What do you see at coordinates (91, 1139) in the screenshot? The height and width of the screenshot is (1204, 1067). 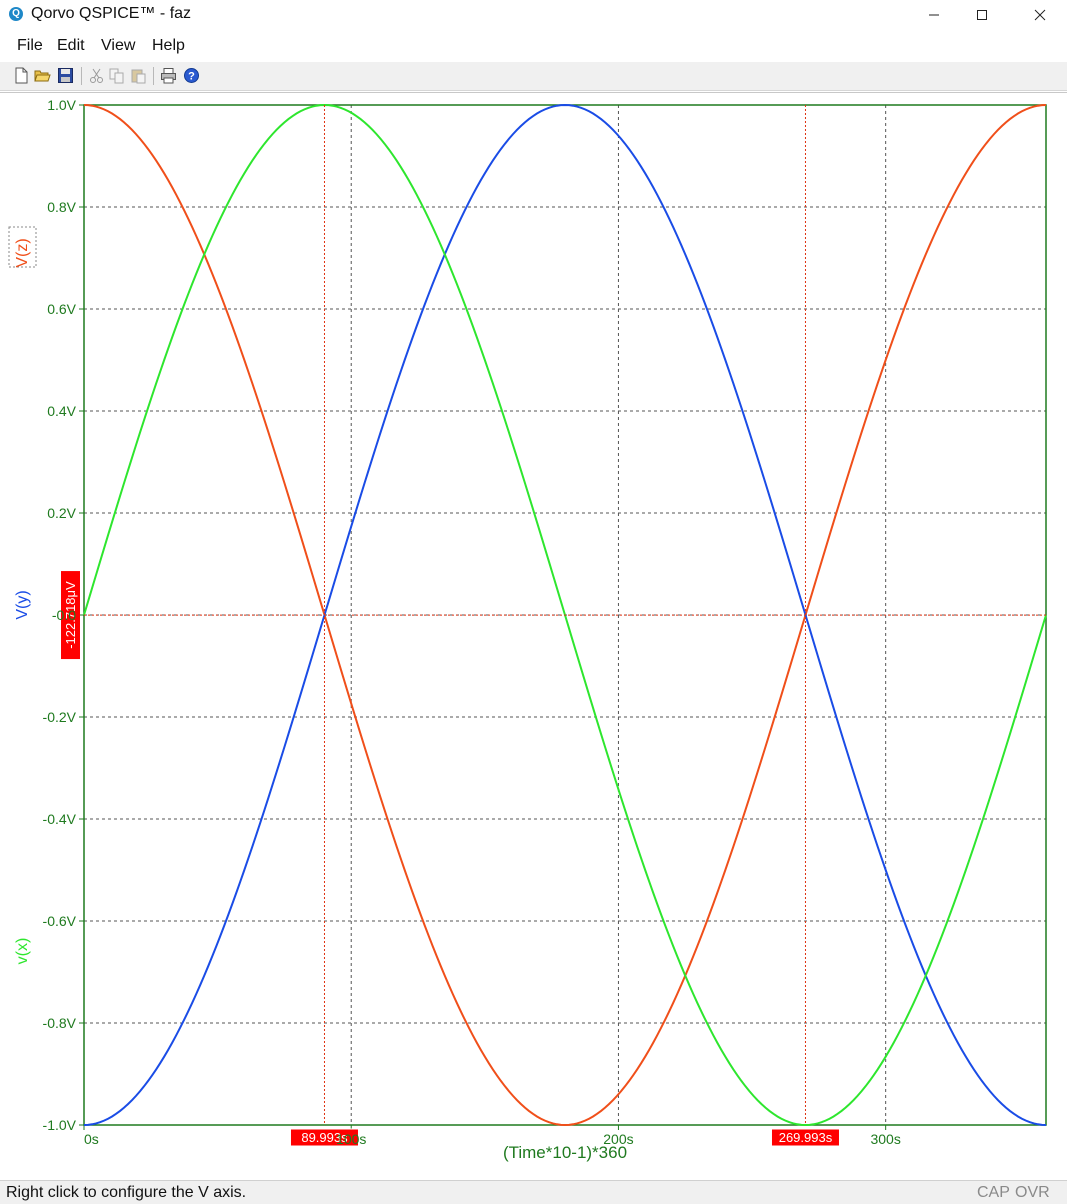 I see `x-tick-label: 0s` at bounding box center [91, 1139].